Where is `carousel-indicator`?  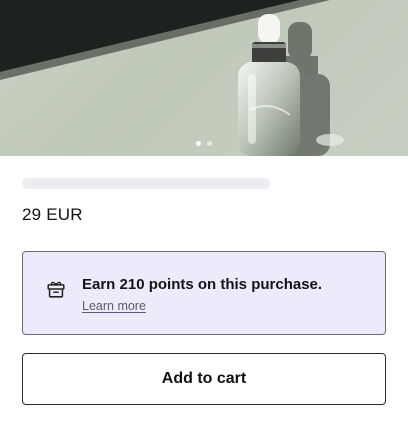
carousel-indicator is located at coordinates (204, 143).